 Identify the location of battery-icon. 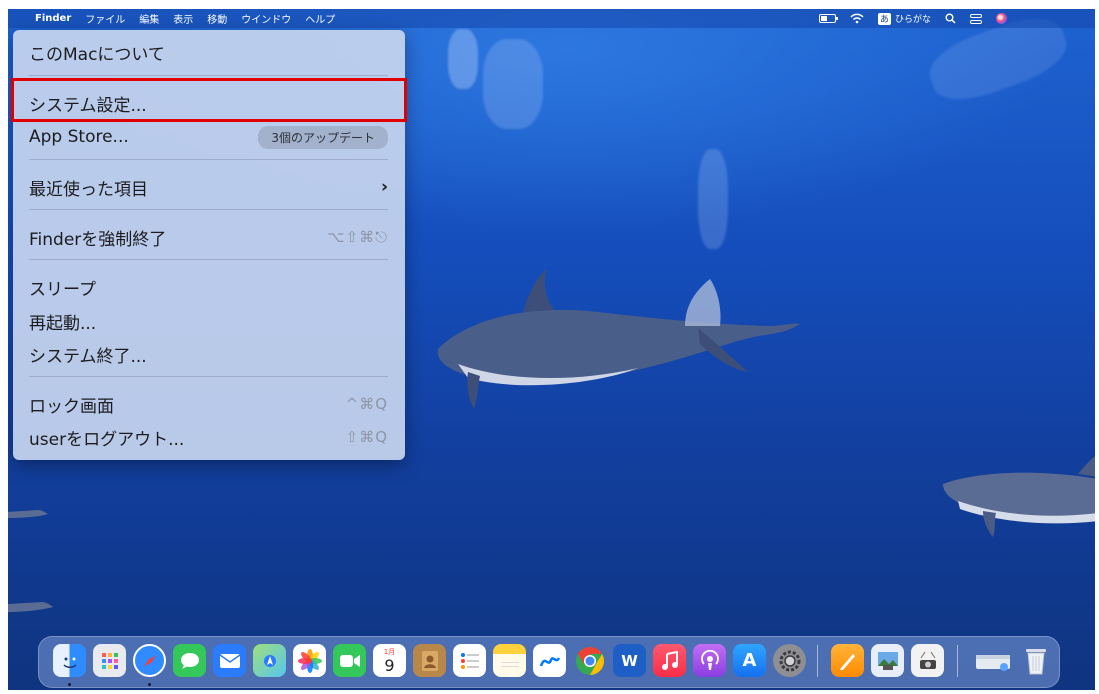
(828, 18).